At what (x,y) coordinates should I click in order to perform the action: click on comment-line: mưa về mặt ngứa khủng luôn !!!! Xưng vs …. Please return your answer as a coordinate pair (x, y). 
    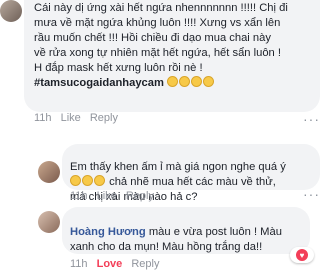
    Looking at the image, I should click on (157, 23).